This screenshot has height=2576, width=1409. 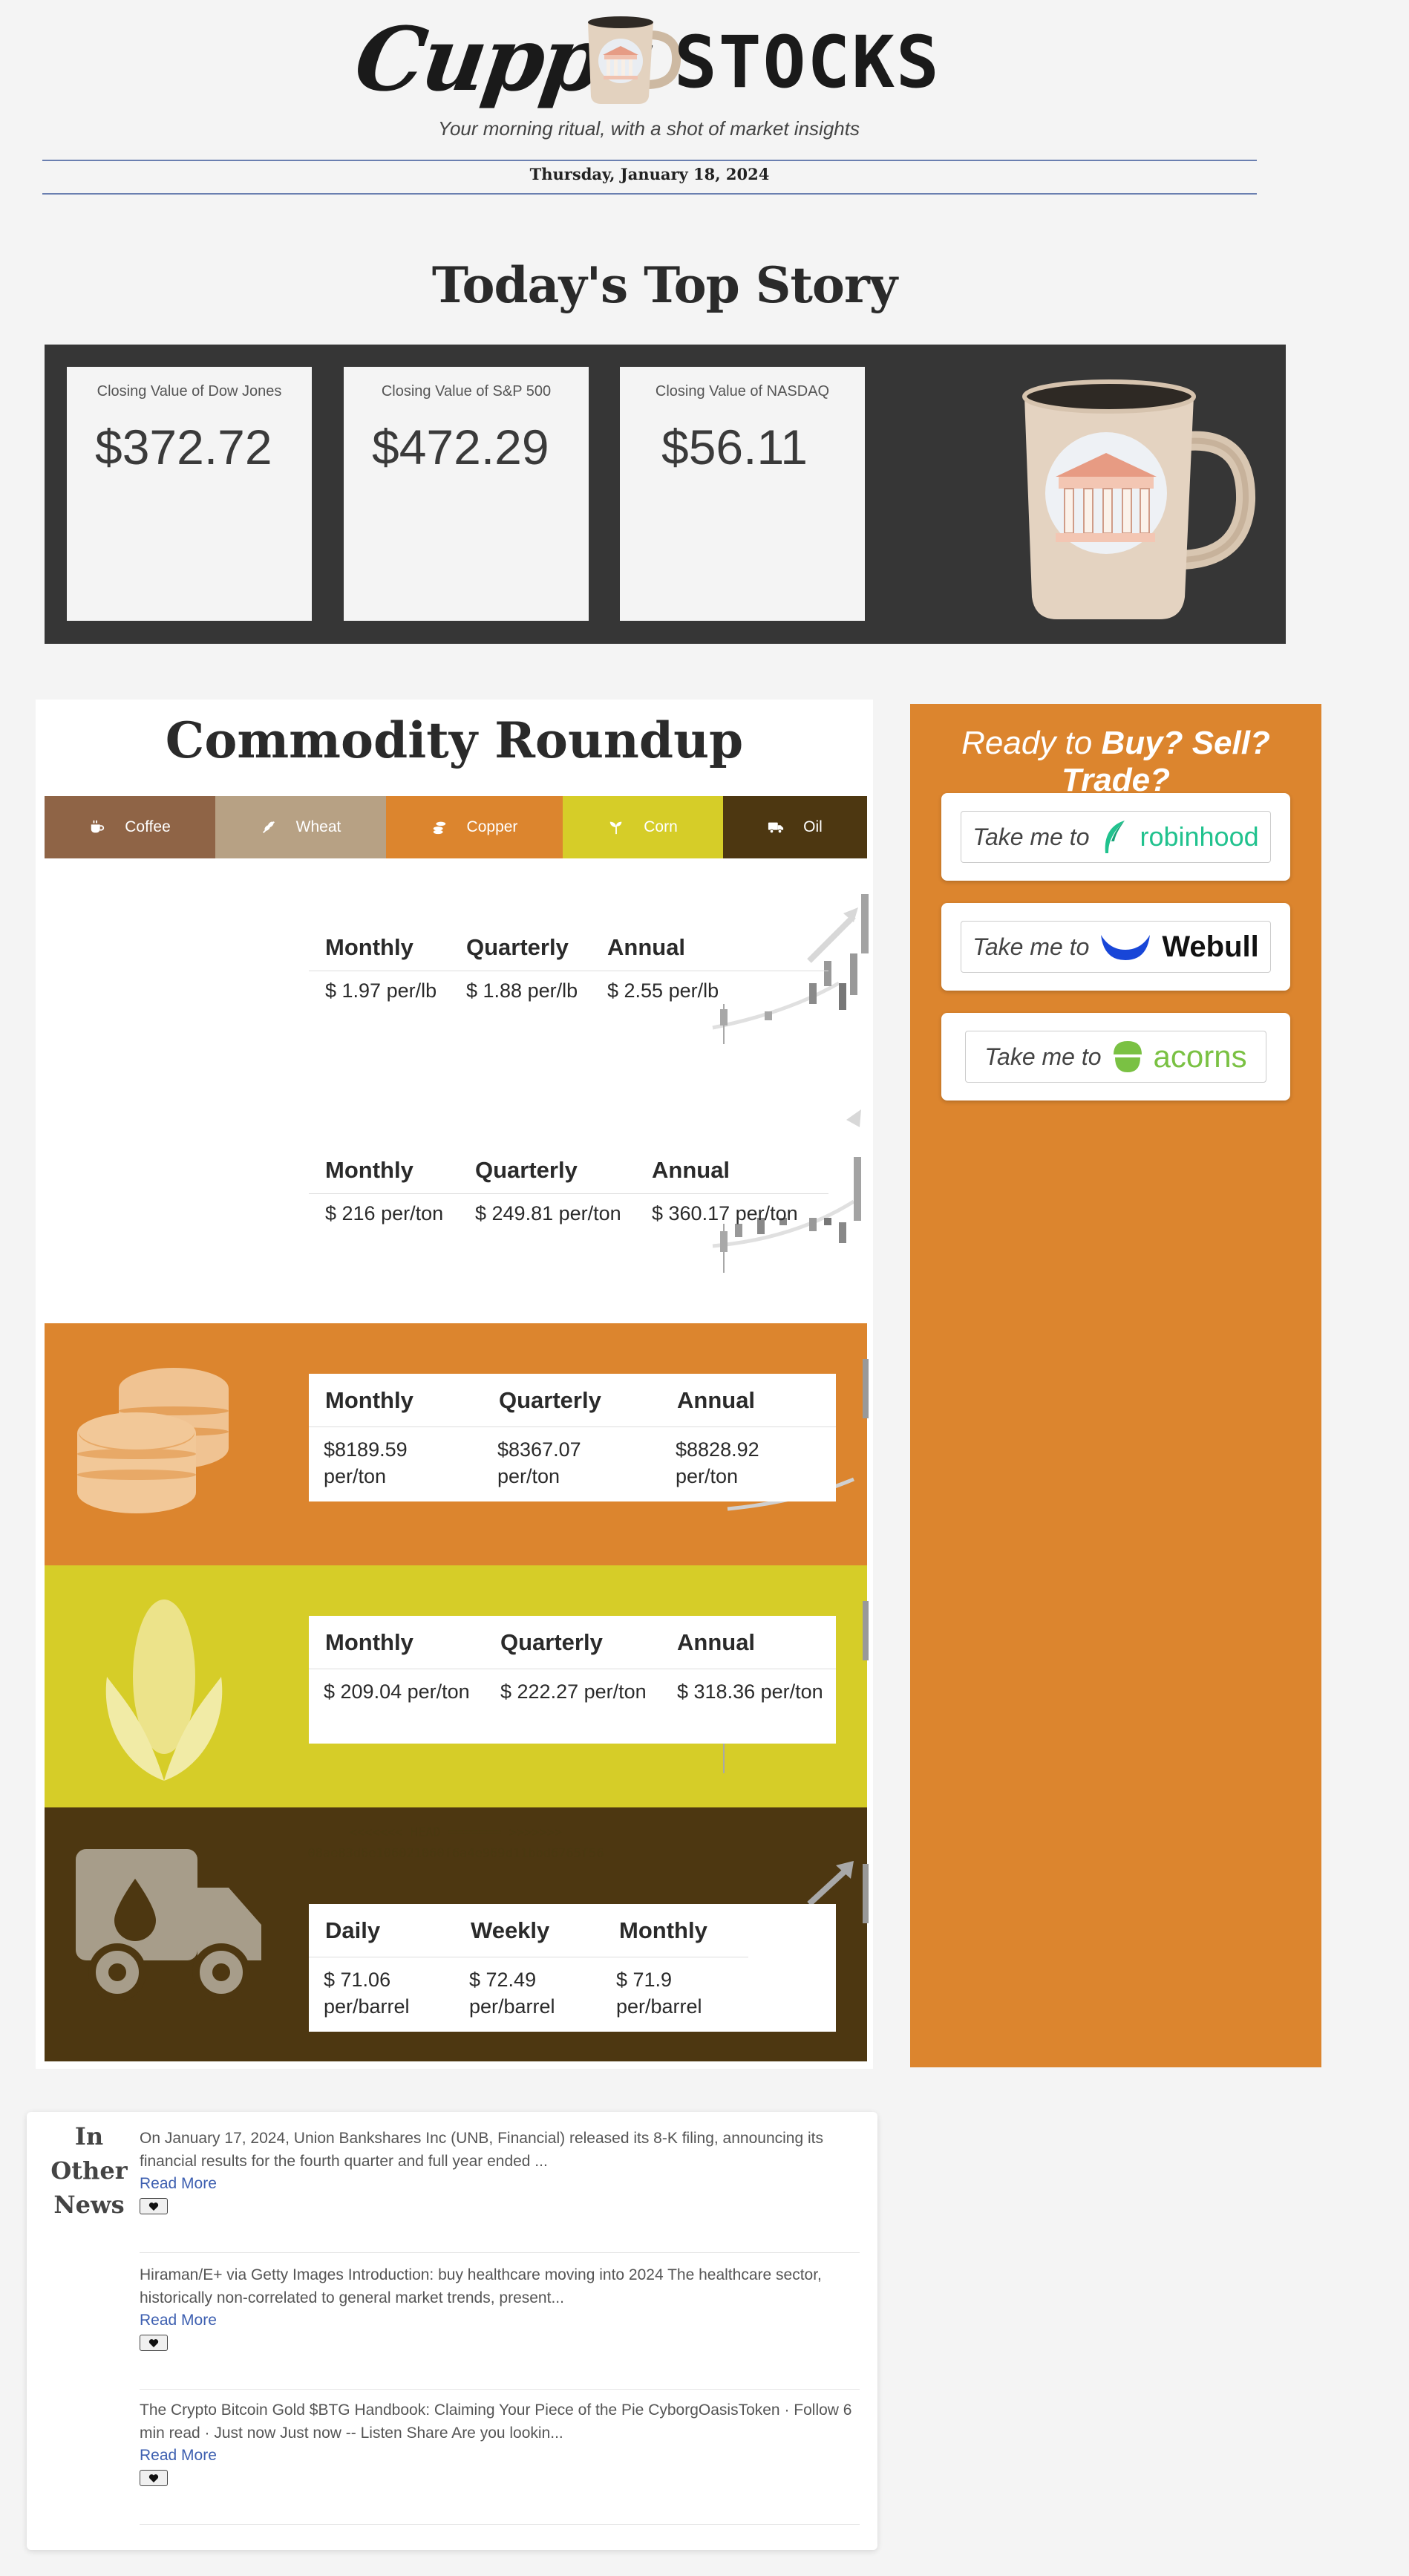 What do you see at coordinates (189, 494) in the screenshot?
I see `index-card-dow: Closing Value of Dow Jones $372.72` at bounding box center [189, 494].